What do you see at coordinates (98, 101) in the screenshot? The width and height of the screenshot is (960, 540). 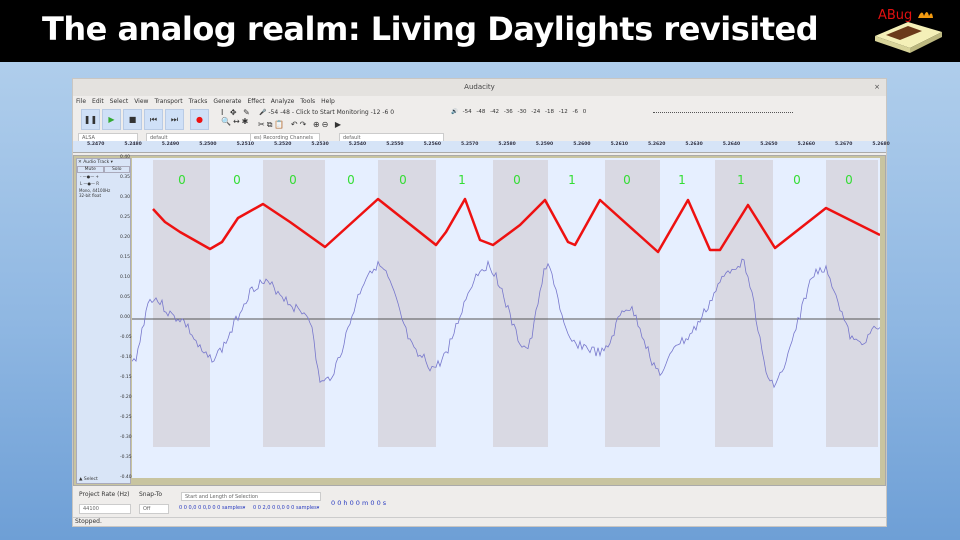 I see `menu-edit: Edit` at bounding box center [98, 101].